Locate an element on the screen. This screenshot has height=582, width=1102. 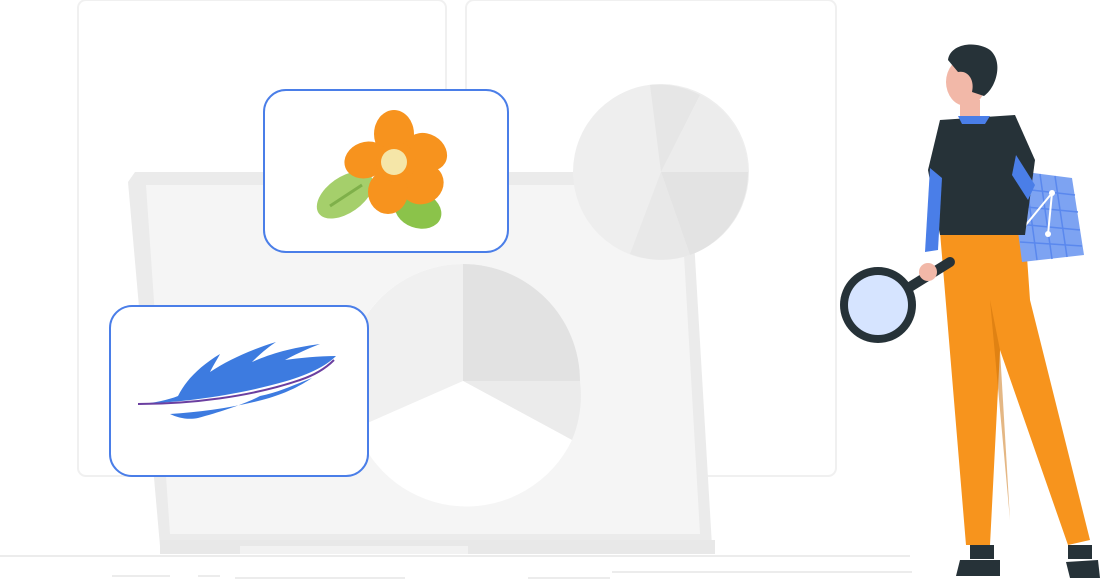
person-shoe-right is located at coordinates (1083, 569).